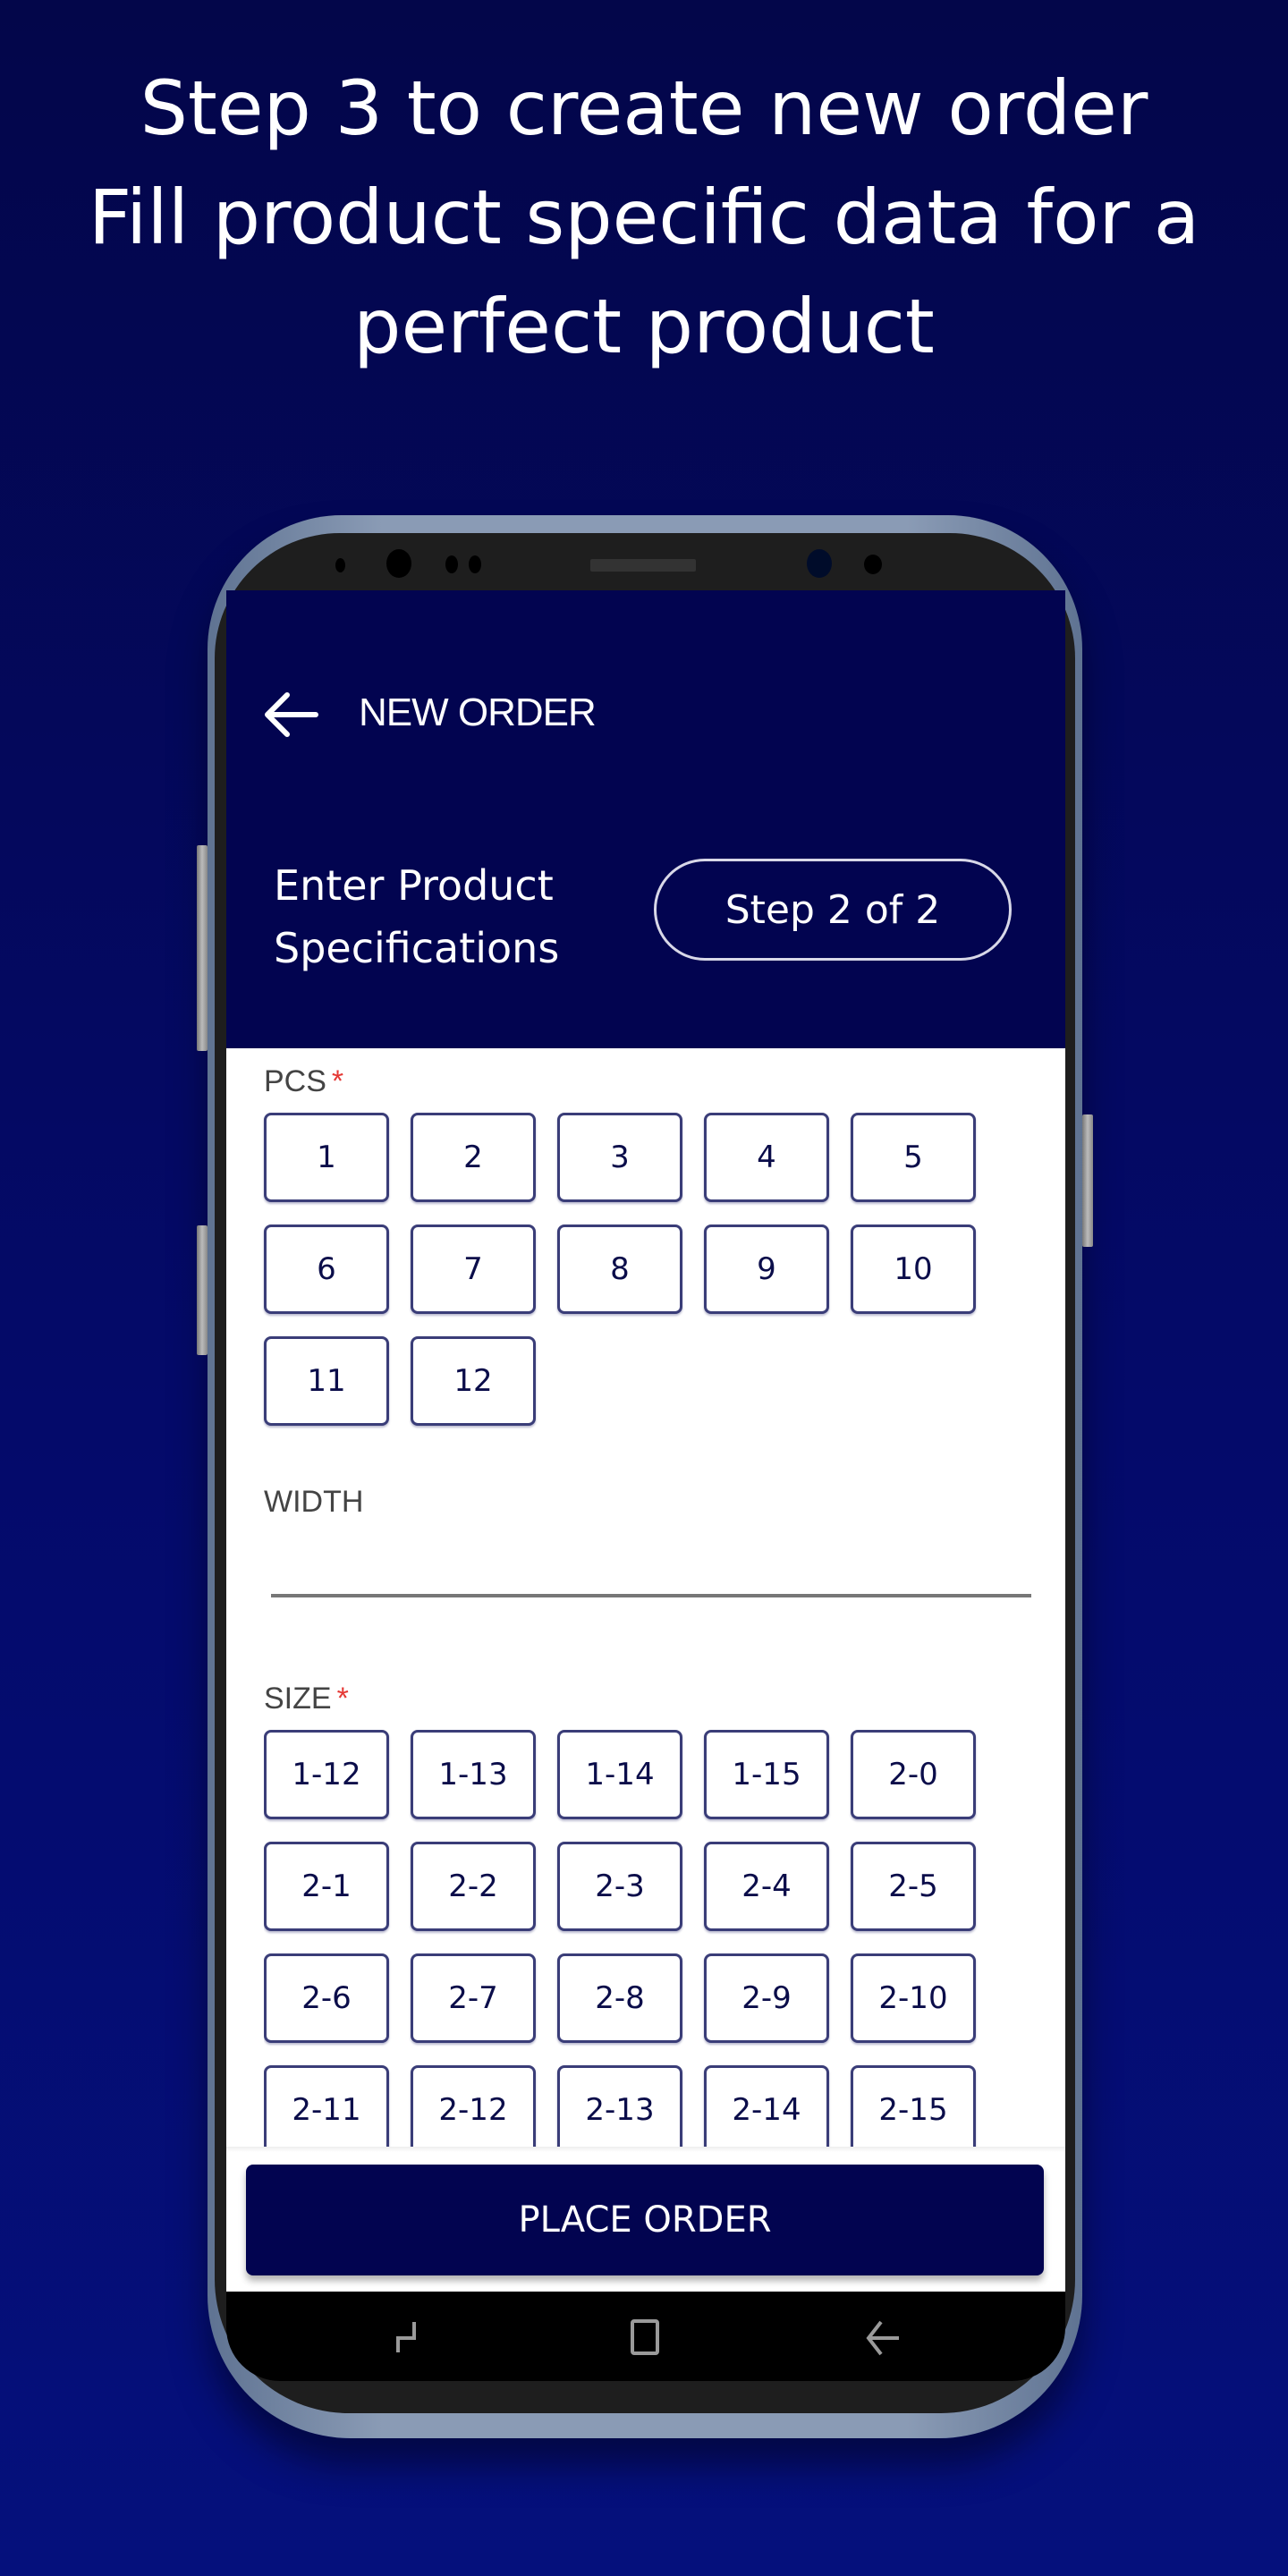  I want to click on size-option-button: 2-6, so click(326, 1998).